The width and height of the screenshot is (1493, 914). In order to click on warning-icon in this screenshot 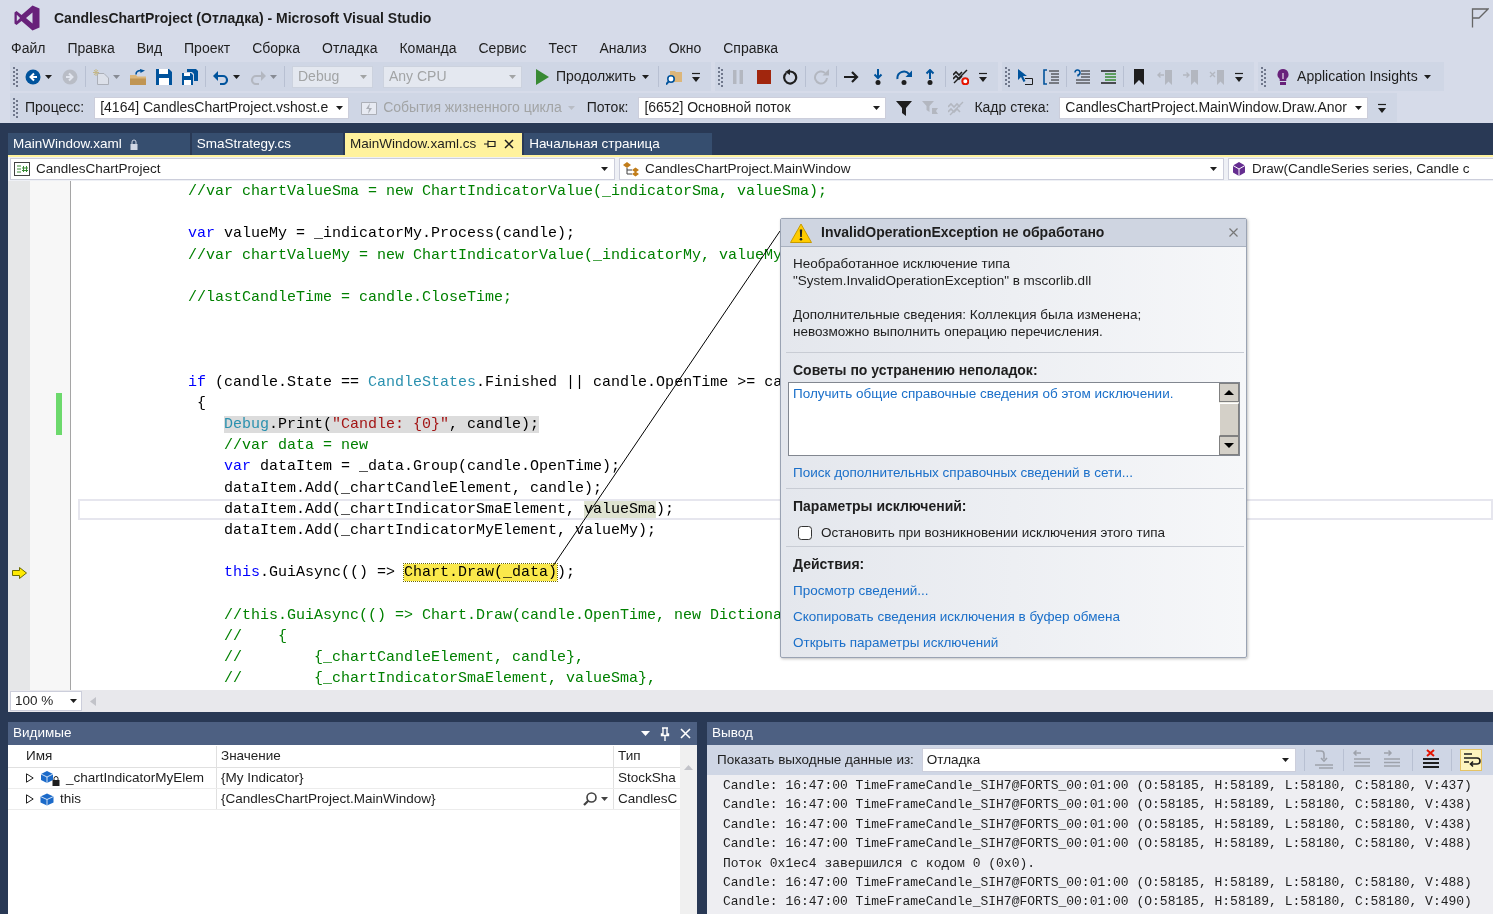, I will do `click(801, 232)`.